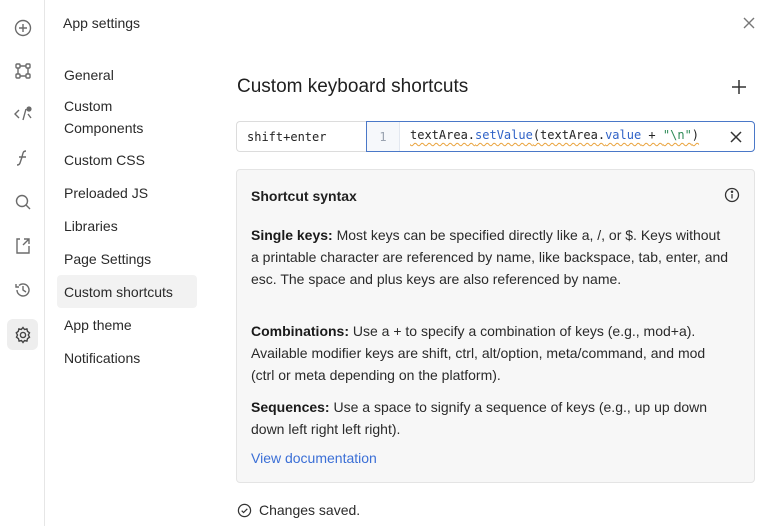 This screenshot has height=526, width=773. I want to click on code-token: (textArea., so click(569, 135).